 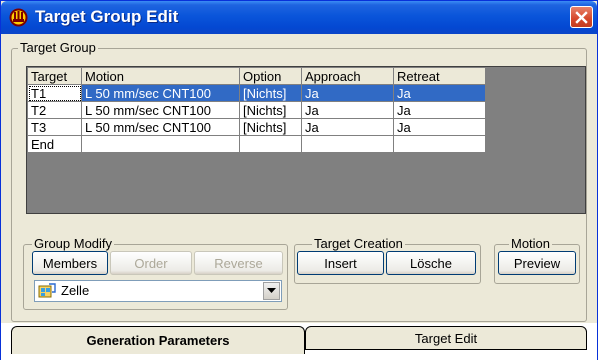 I want to click on target-creation-label: Target Creation, so click(x=358, y=243).